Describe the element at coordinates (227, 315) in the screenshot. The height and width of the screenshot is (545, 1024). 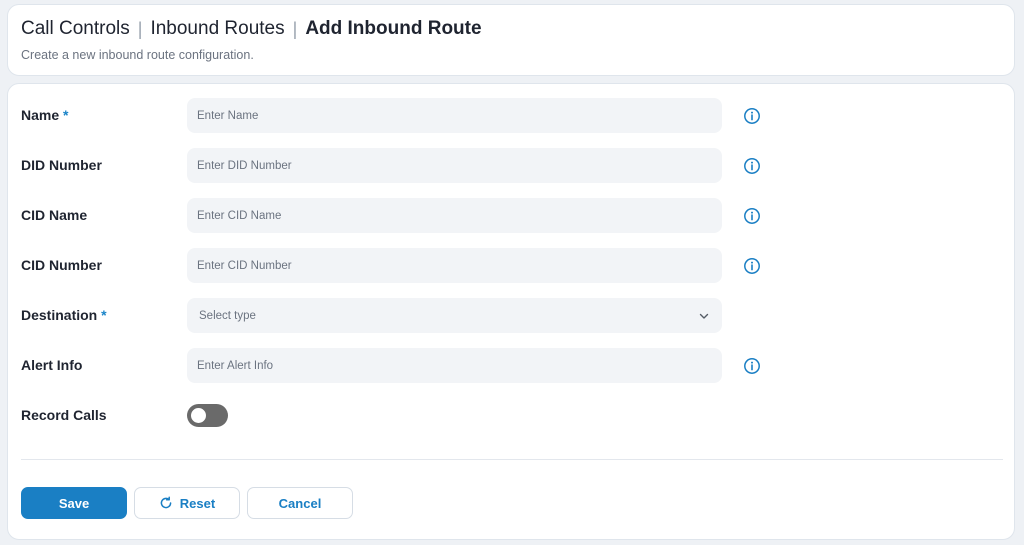
I see `destination-selected-value: Select type` at that location.